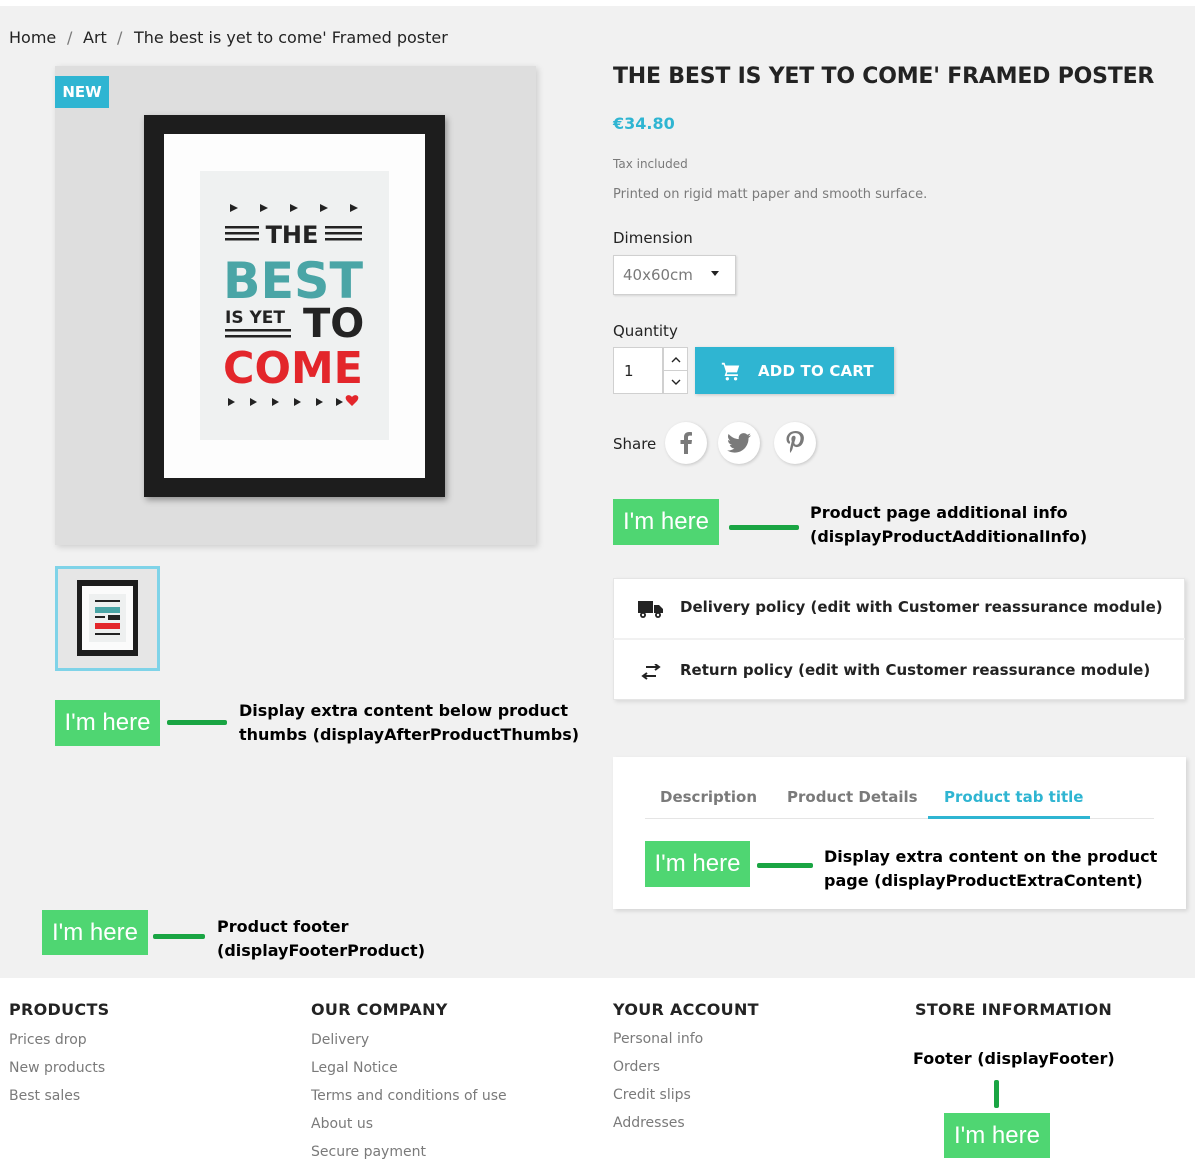 This screenshot has width=1195, height=1169. Describe the element at coordinates (650, 164) in the screenshot. I see `tax-note: Tax included` at that location.